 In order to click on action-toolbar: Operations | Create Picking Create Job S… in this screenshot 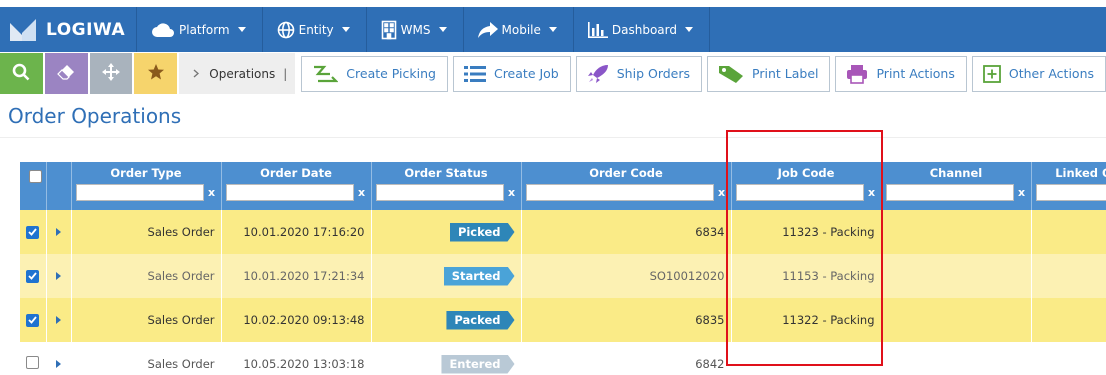, I will do `click(553, 73)`.